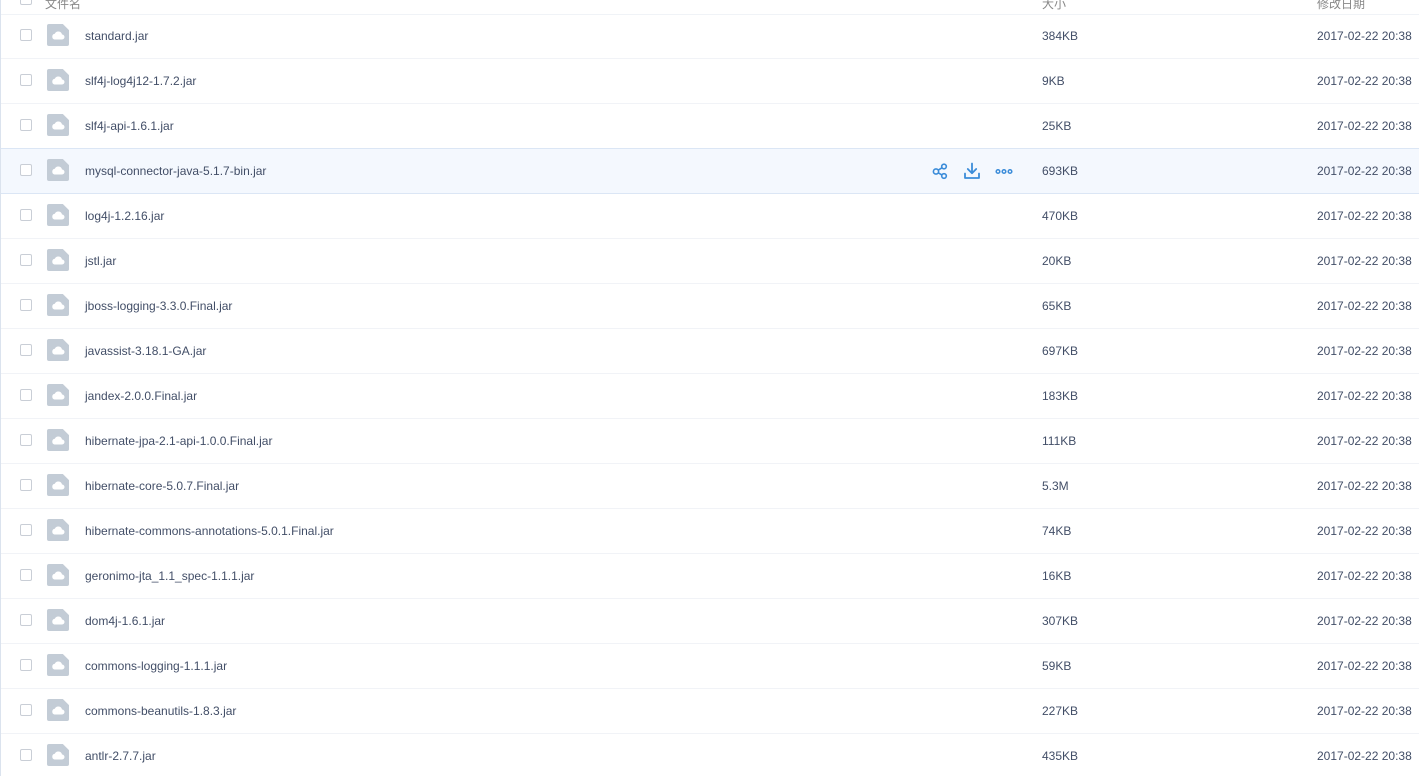 This screenshot has width=1419, height=776. Describe the element at coordinates (158, 306) in the screenshot. I see `file-name: jboss-logging-3.3.0.Final.jar` at that location.